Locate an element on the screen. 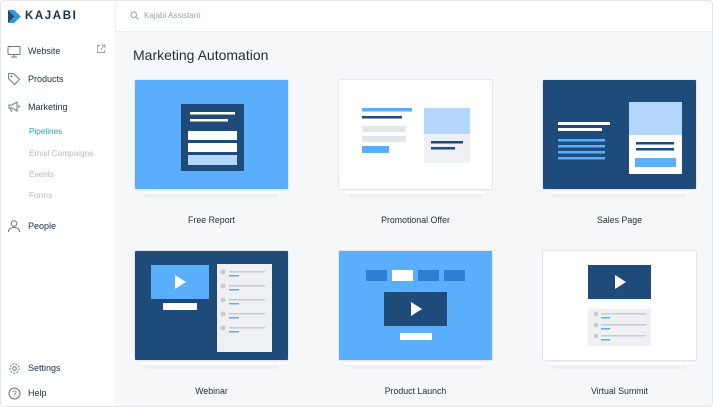 The width and height of the screenshot is (713, 407). page-title: Marketing Automation is located at coordinates (201, 55).